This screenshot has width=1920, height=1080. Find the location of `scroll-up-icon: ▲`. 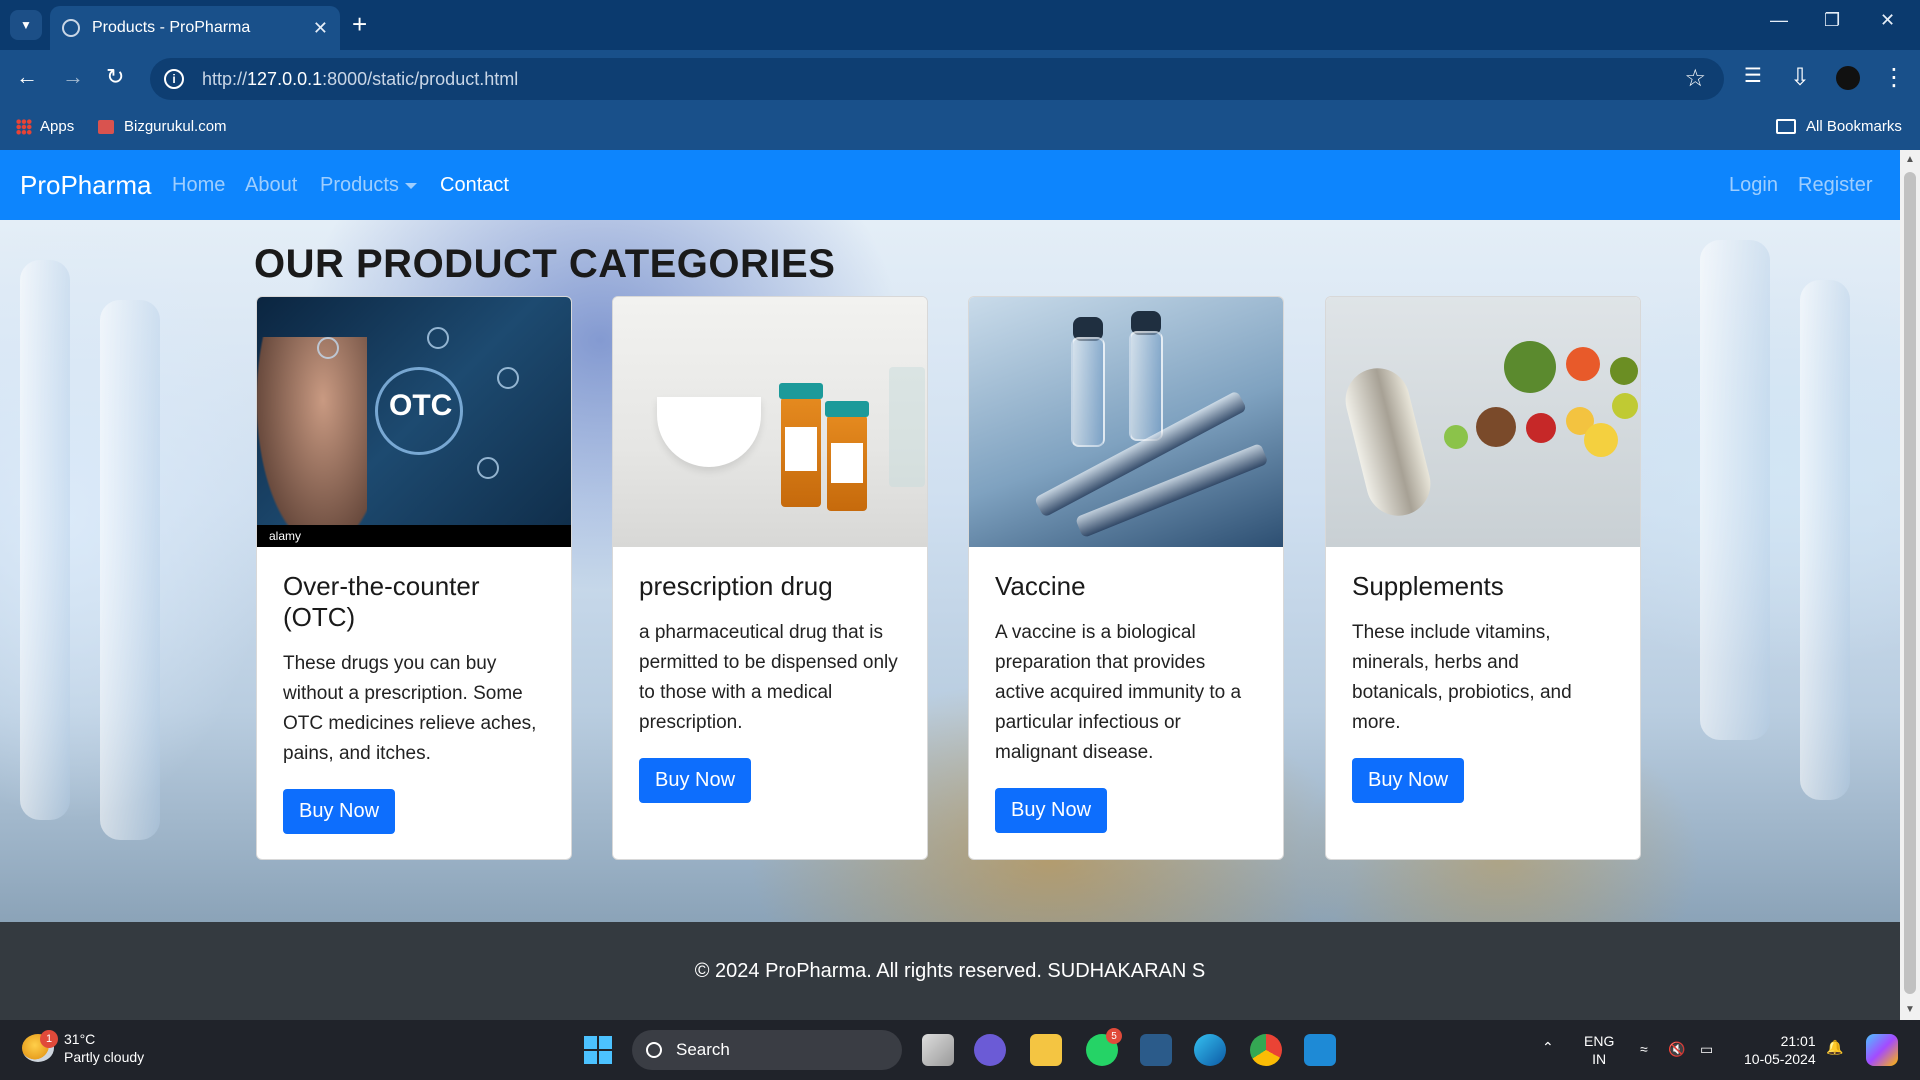

scroll-up-icon: ▲ is located at coordinates (1910, 159).